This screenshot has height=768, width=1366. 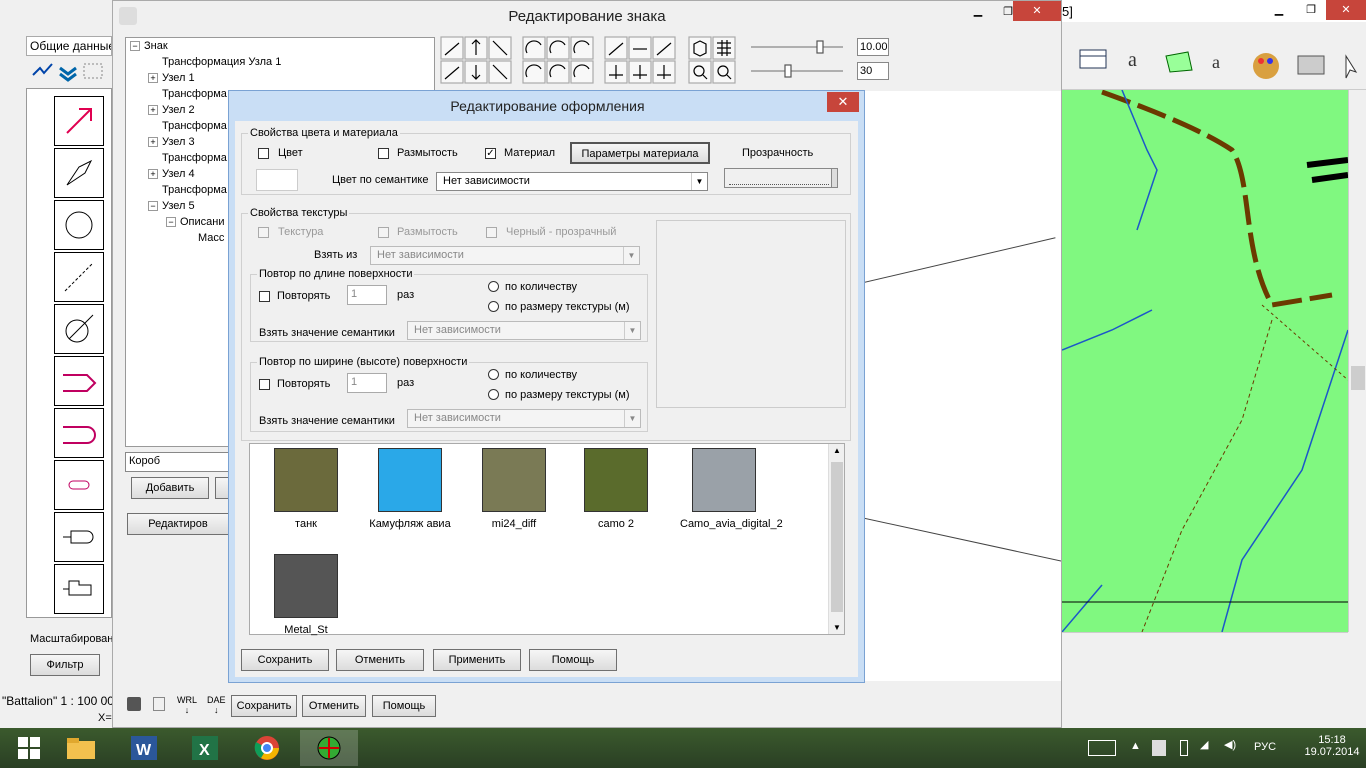 I want to click on palette-pennant, so click(x=79, y=381).